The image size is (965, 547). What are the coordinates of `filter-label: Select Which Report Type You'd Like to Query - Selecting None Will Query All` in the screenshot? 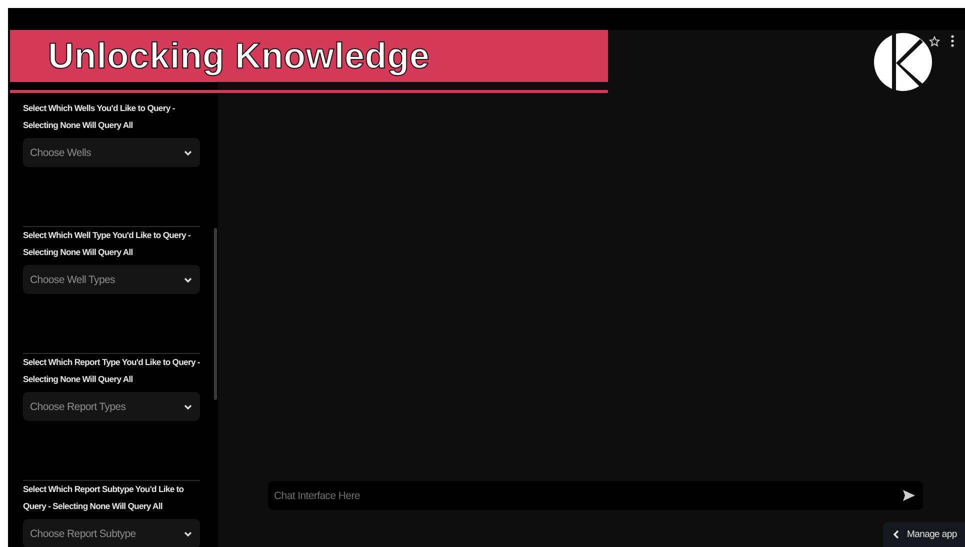 It's located at (112, 371).